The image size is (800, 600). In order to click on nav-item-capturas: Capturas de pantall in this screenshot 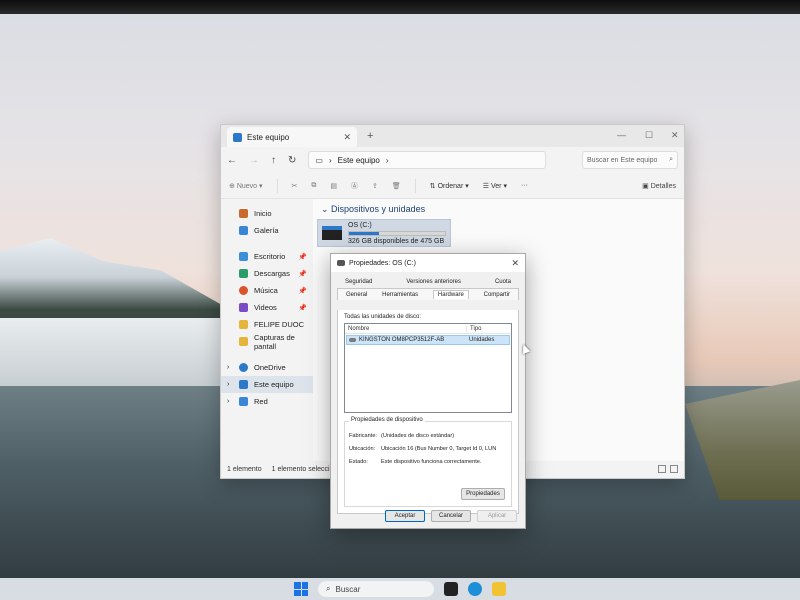, I will do `click(267, 342)`.